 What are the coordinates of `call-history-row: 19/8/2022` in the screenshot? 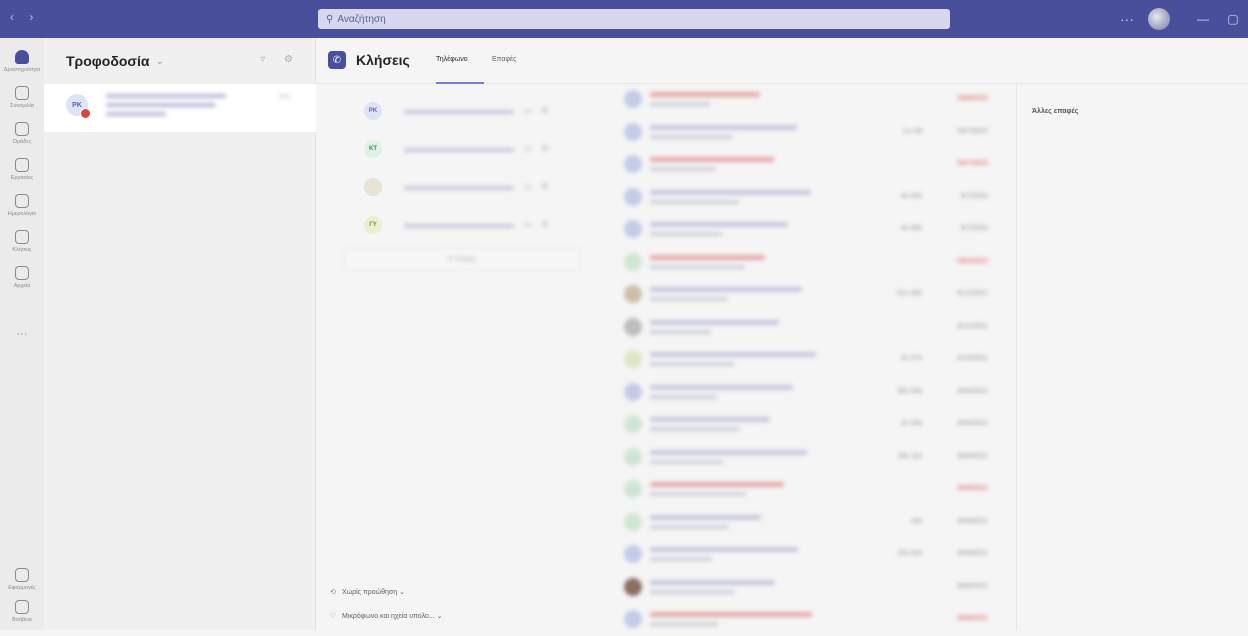 It's located at (807, 100).